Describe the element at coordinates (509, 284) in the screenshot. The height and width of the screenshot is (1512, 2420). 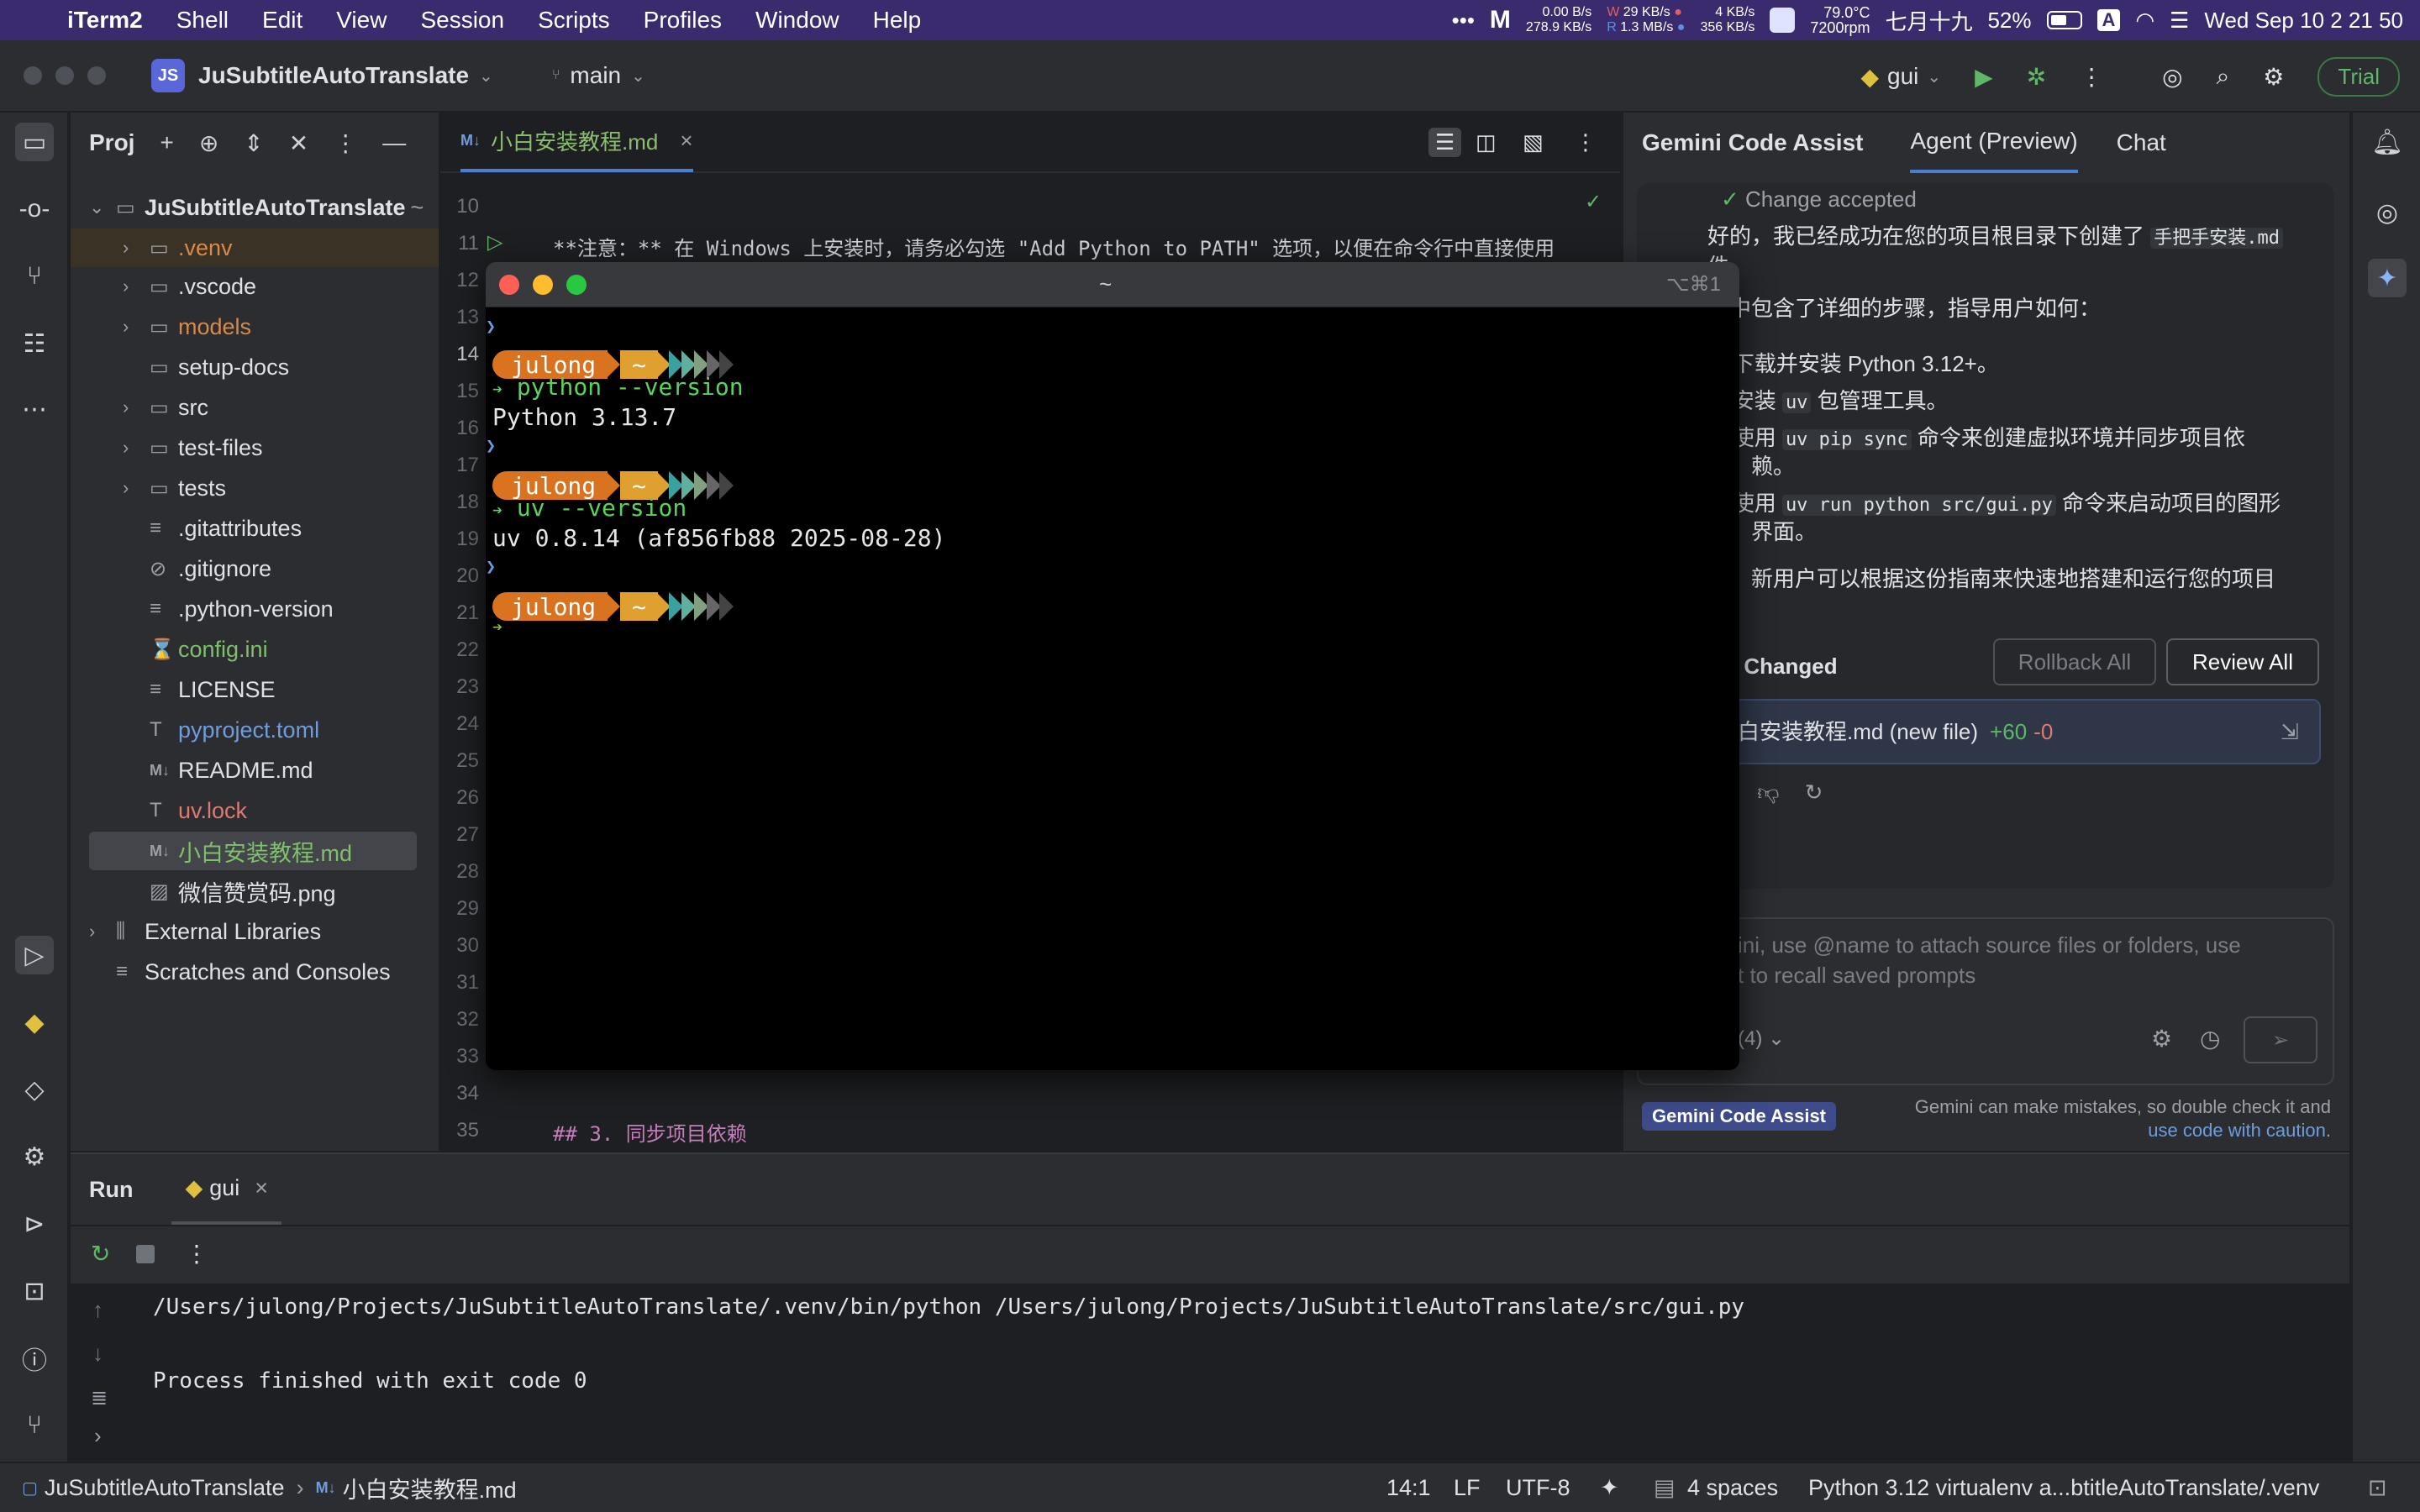
I see `terminal-close-button` at that location.